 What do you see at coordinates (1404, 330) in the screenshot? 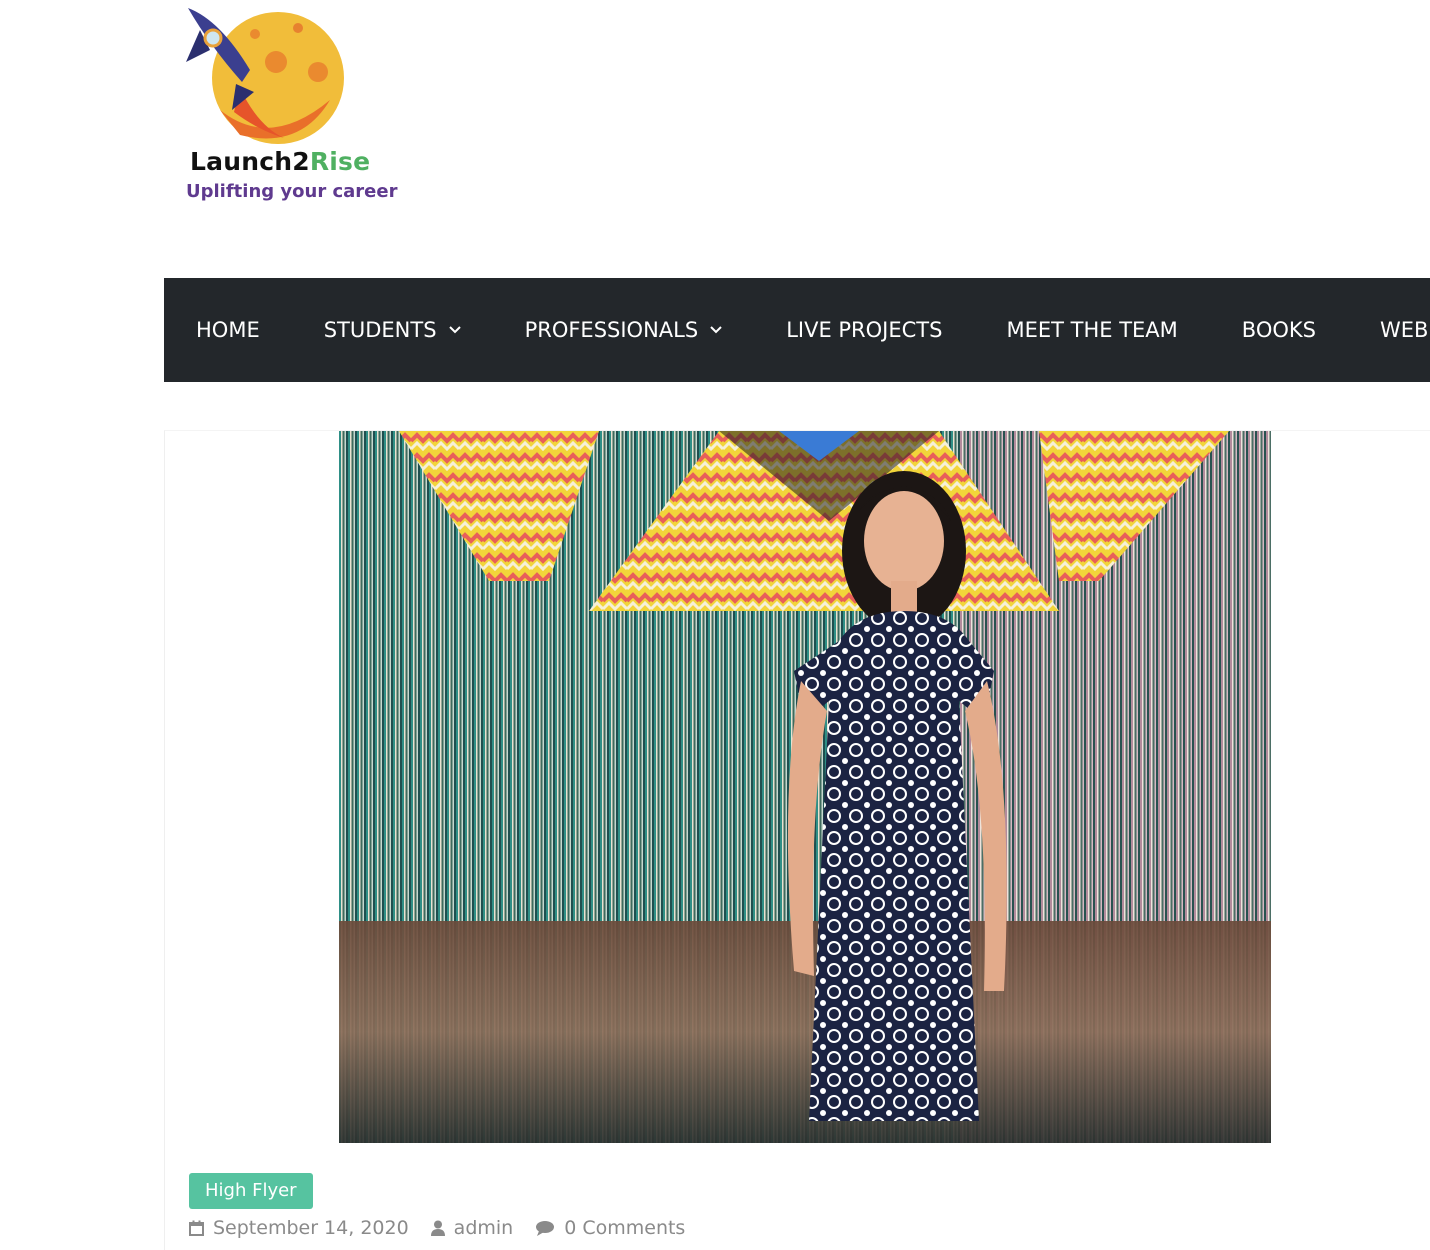
I see `nav-item-label: WEBI` at bounding box center [1404, 330].